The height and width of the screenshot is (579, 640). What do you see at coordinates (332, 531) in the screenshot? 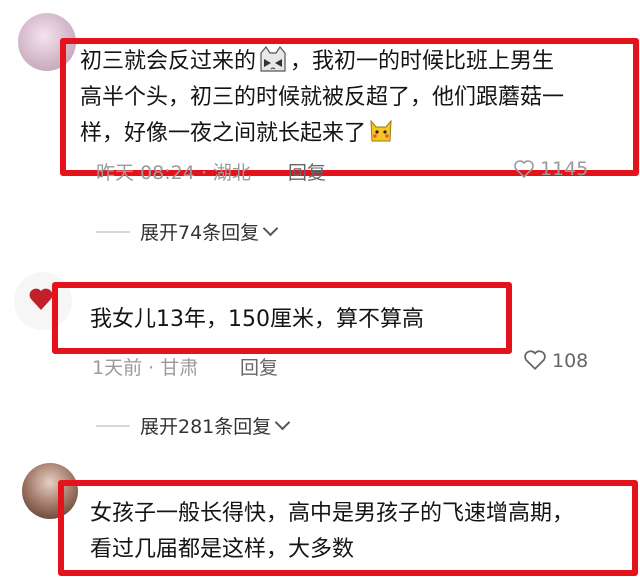
I see `comment-text: 女孩子一般长得快，高中是男孩子的飞速增高期， 看过几届都是这样，大多数` at bounding box center [332, 531].